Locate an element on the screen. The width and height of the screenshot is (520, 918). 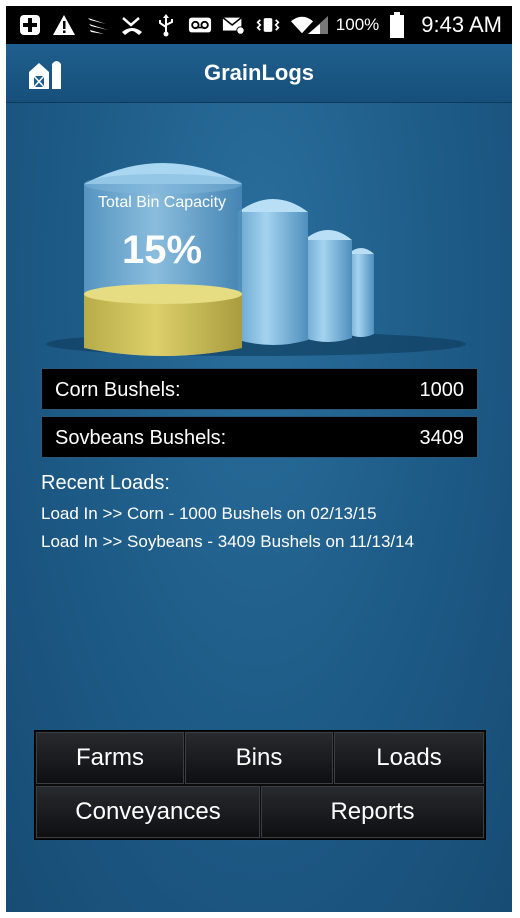
app-title: GrainLogs is located at coordinates (258, 72).